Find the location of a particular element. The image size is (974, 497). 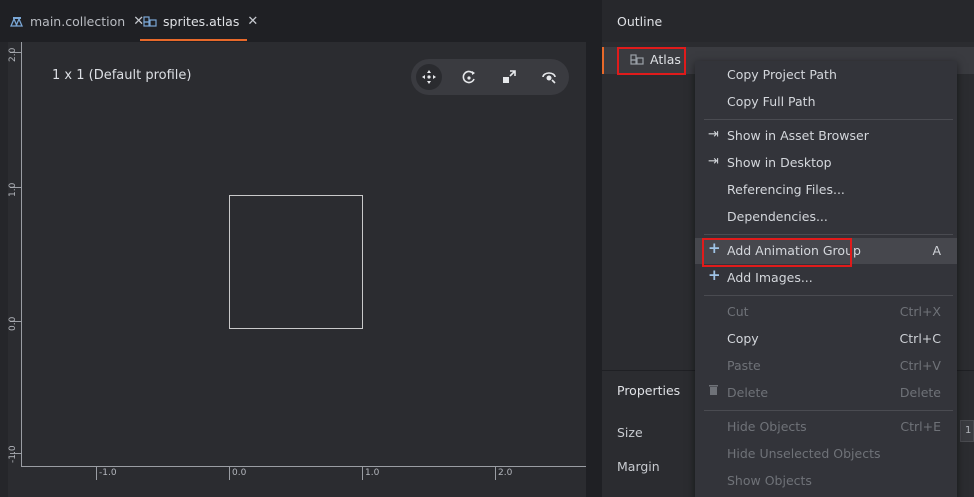

vertical-ruler is located at coordinates (15, 254).